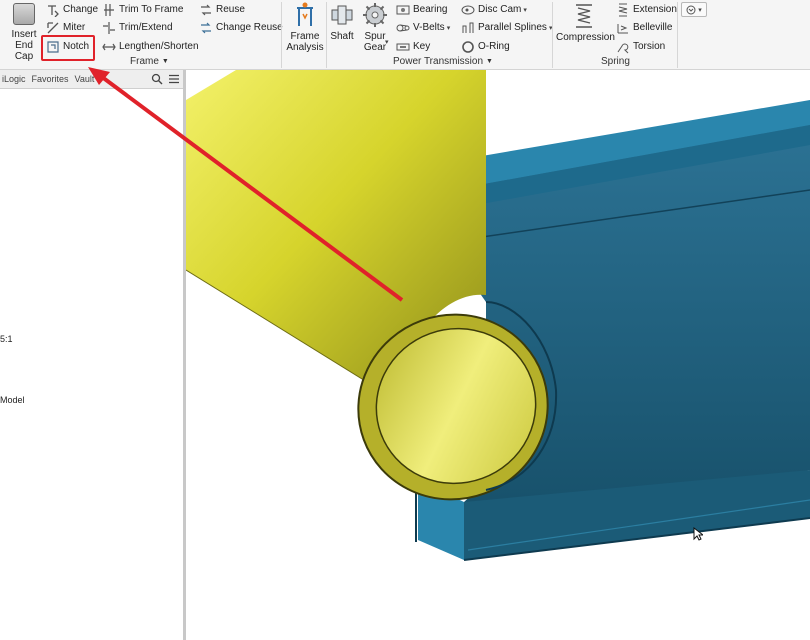 The width and height of the screenshot is (810, 640). I want to click on compression-label: Compression, so click(585, 37).